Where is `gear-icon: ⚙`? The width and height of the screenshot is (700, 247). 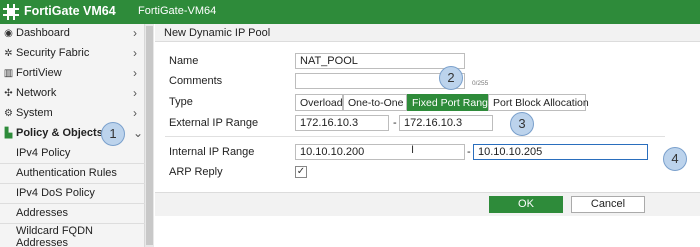 gear-icon: ⚙ is located at coordinates (8, 113).